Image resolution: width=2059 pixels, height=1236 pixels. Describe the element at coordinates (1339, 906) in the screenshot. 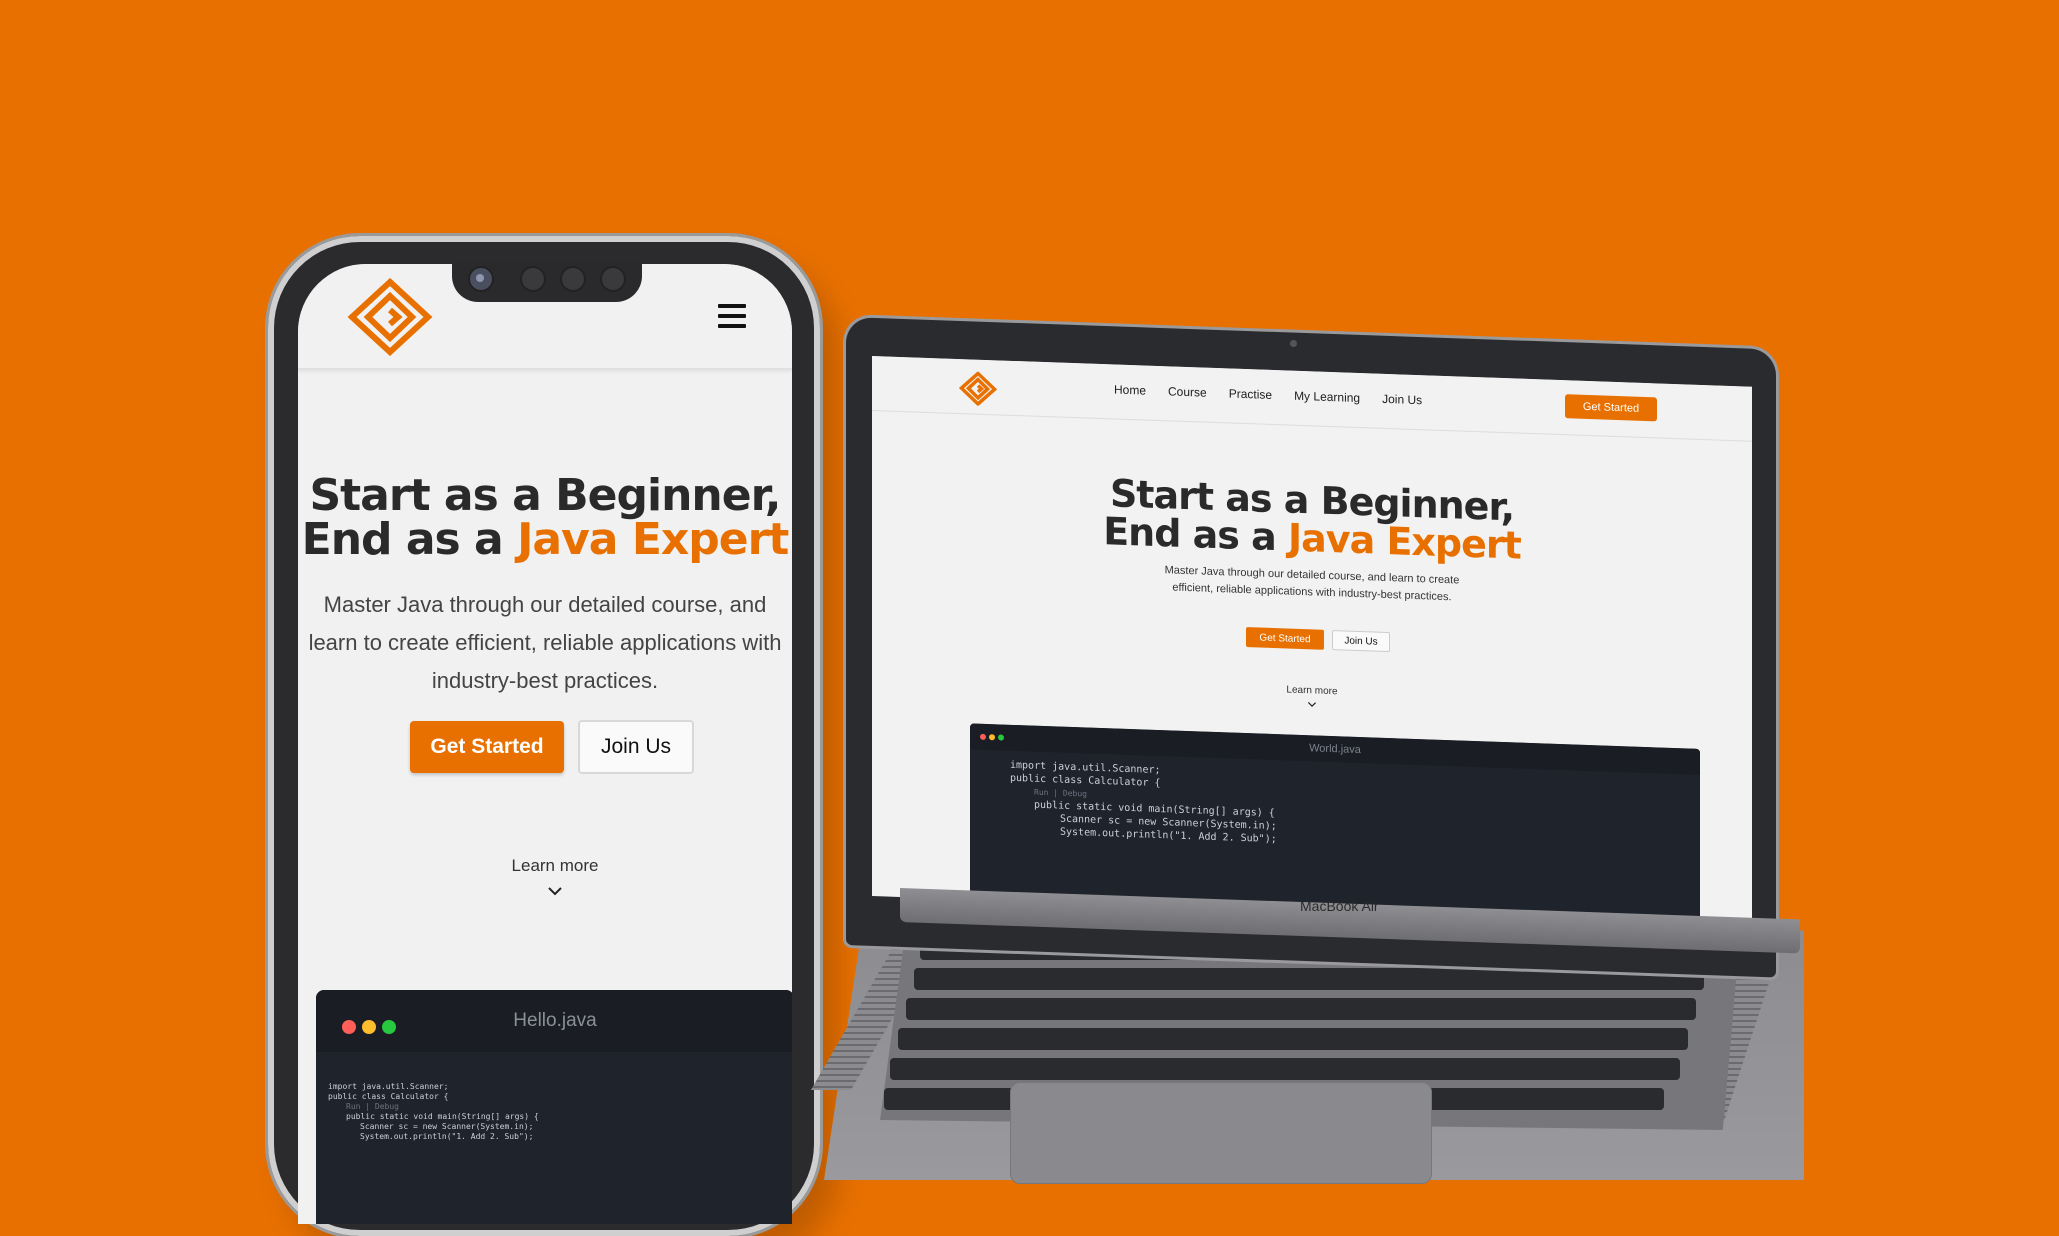

I see `laptop-model-label: MacBook Air` at that location.